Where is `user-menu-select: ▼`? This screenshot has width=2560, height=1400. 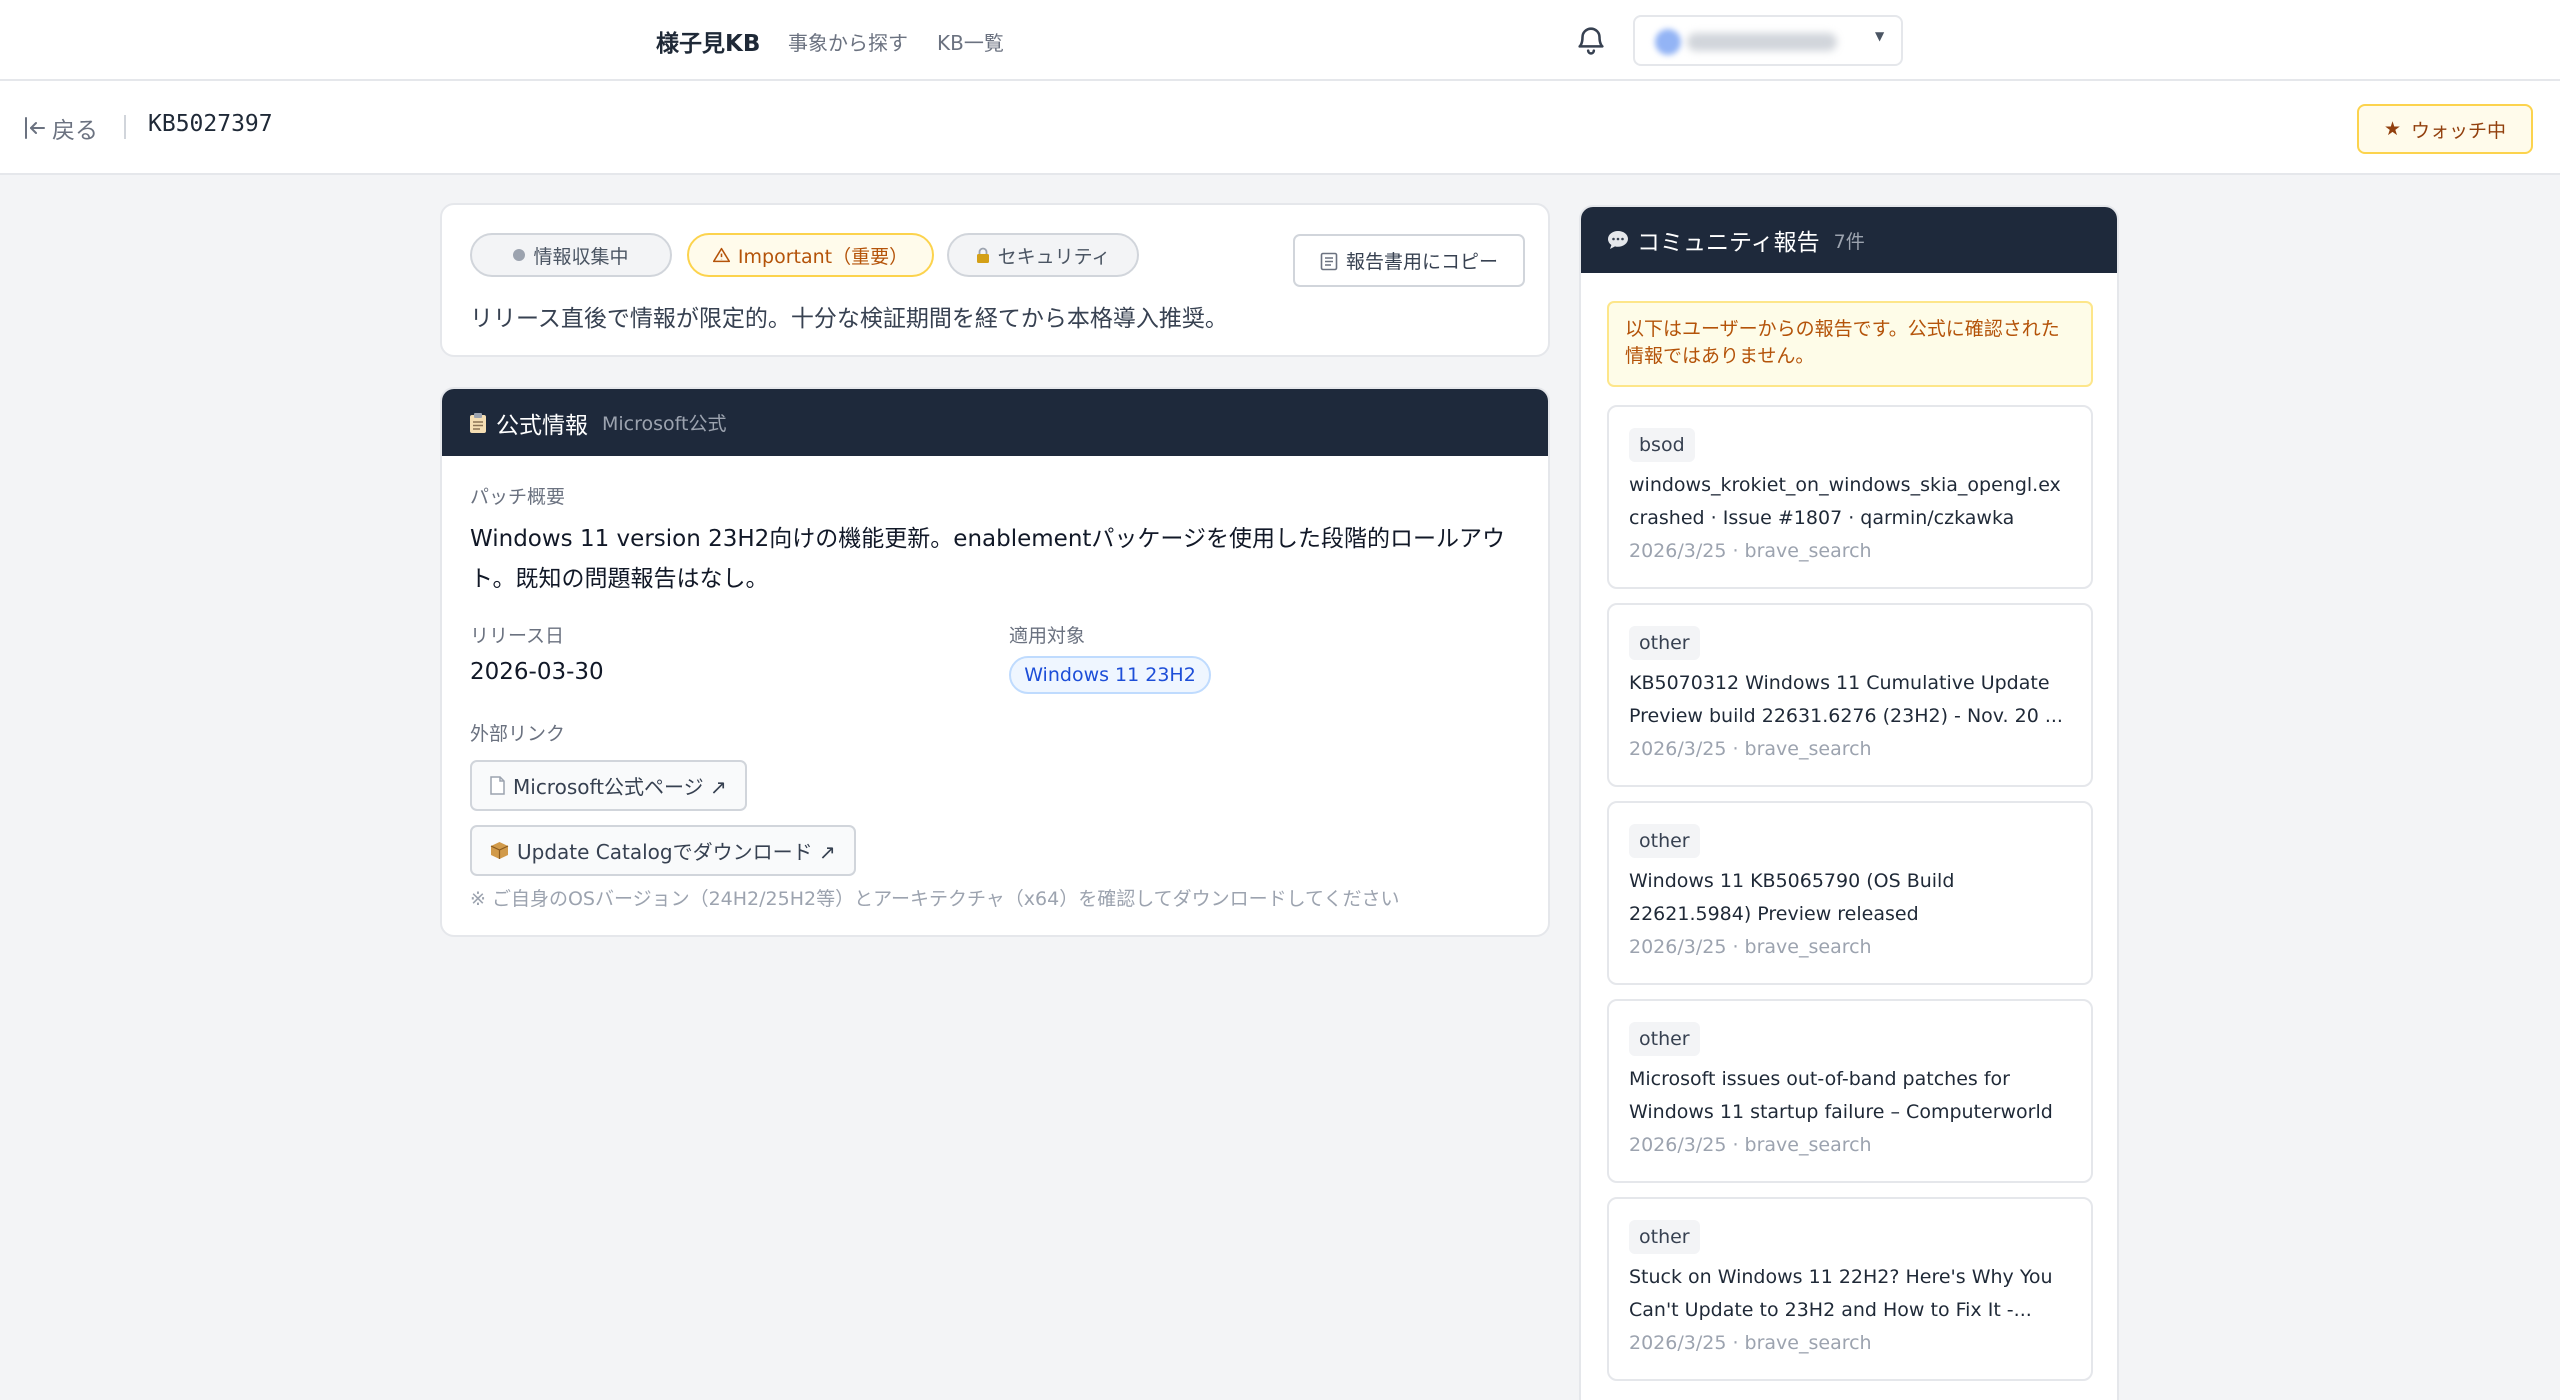
user-menu-select: ▼ is located at coordinates (1768, 40).